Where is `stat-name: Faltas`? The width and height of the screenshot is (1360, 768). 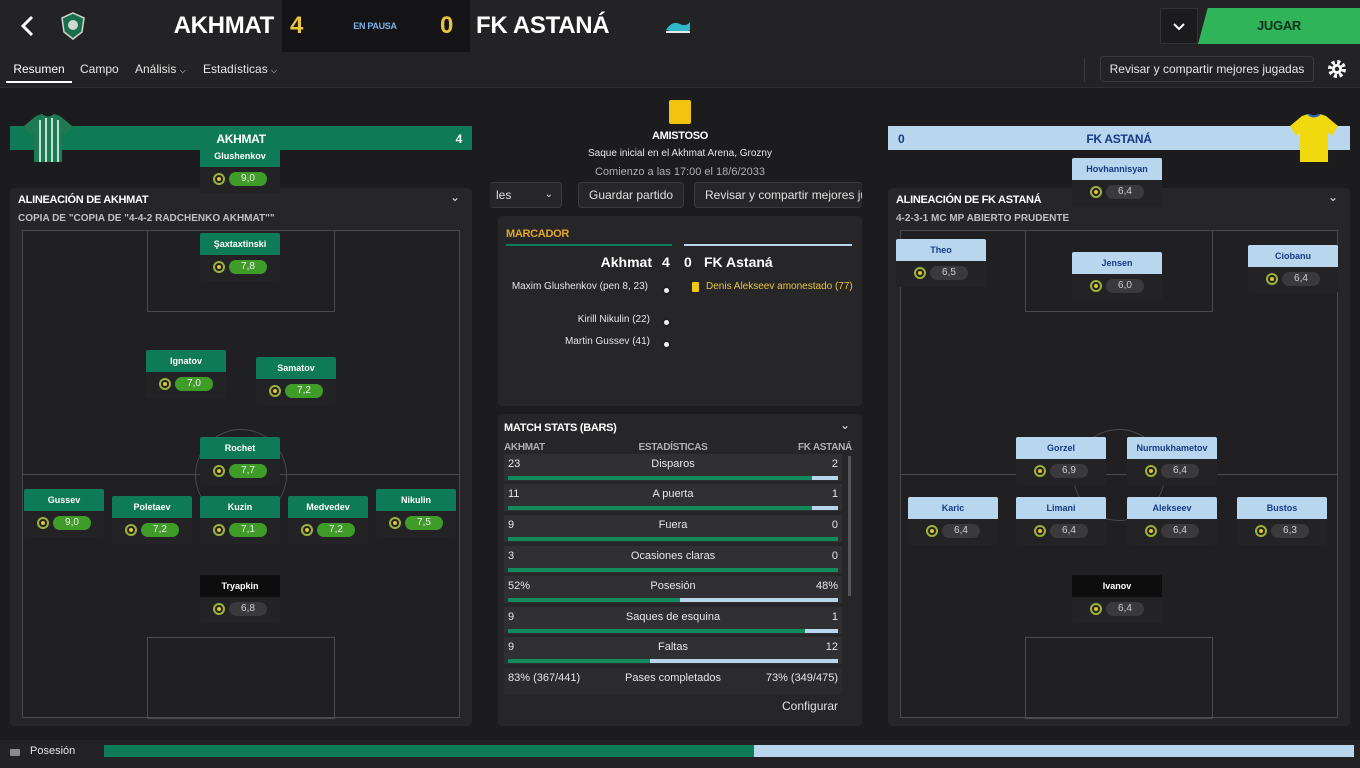
stat-name: Faltas is located at coordinates (673, 647).